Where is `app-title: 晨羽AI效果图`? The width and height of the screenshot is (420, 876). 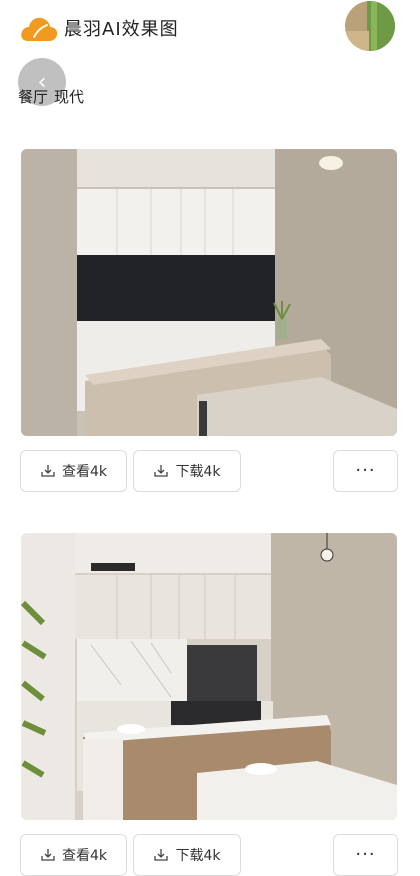 app-title: 晨羽AI效果图 is located at coordinates (121, 29).